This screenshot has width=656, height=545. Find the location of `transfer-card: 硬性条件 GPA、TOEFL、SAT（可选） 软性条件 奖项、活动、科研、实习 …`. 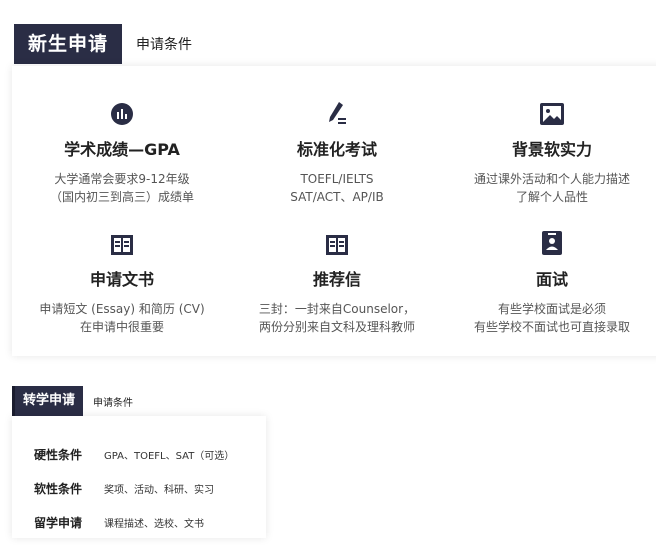

transfer-card: 硬性条件 GPA、TOEFL、SAT（可选） 软性条件 奖项、活动、科研、实习 … is located at coordinates (139, 477).